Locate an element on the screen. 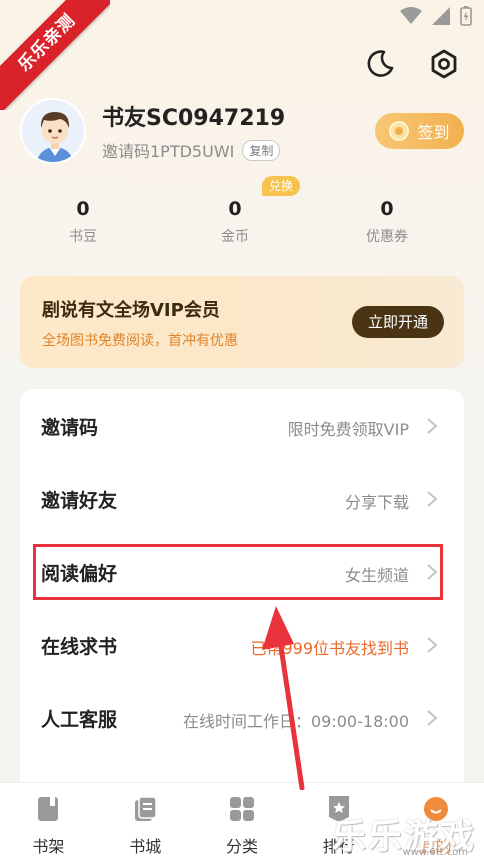 The height and width of the screenshot is (862, 484). stat-coins: 0 金币 is located at coordinates (235, 222).